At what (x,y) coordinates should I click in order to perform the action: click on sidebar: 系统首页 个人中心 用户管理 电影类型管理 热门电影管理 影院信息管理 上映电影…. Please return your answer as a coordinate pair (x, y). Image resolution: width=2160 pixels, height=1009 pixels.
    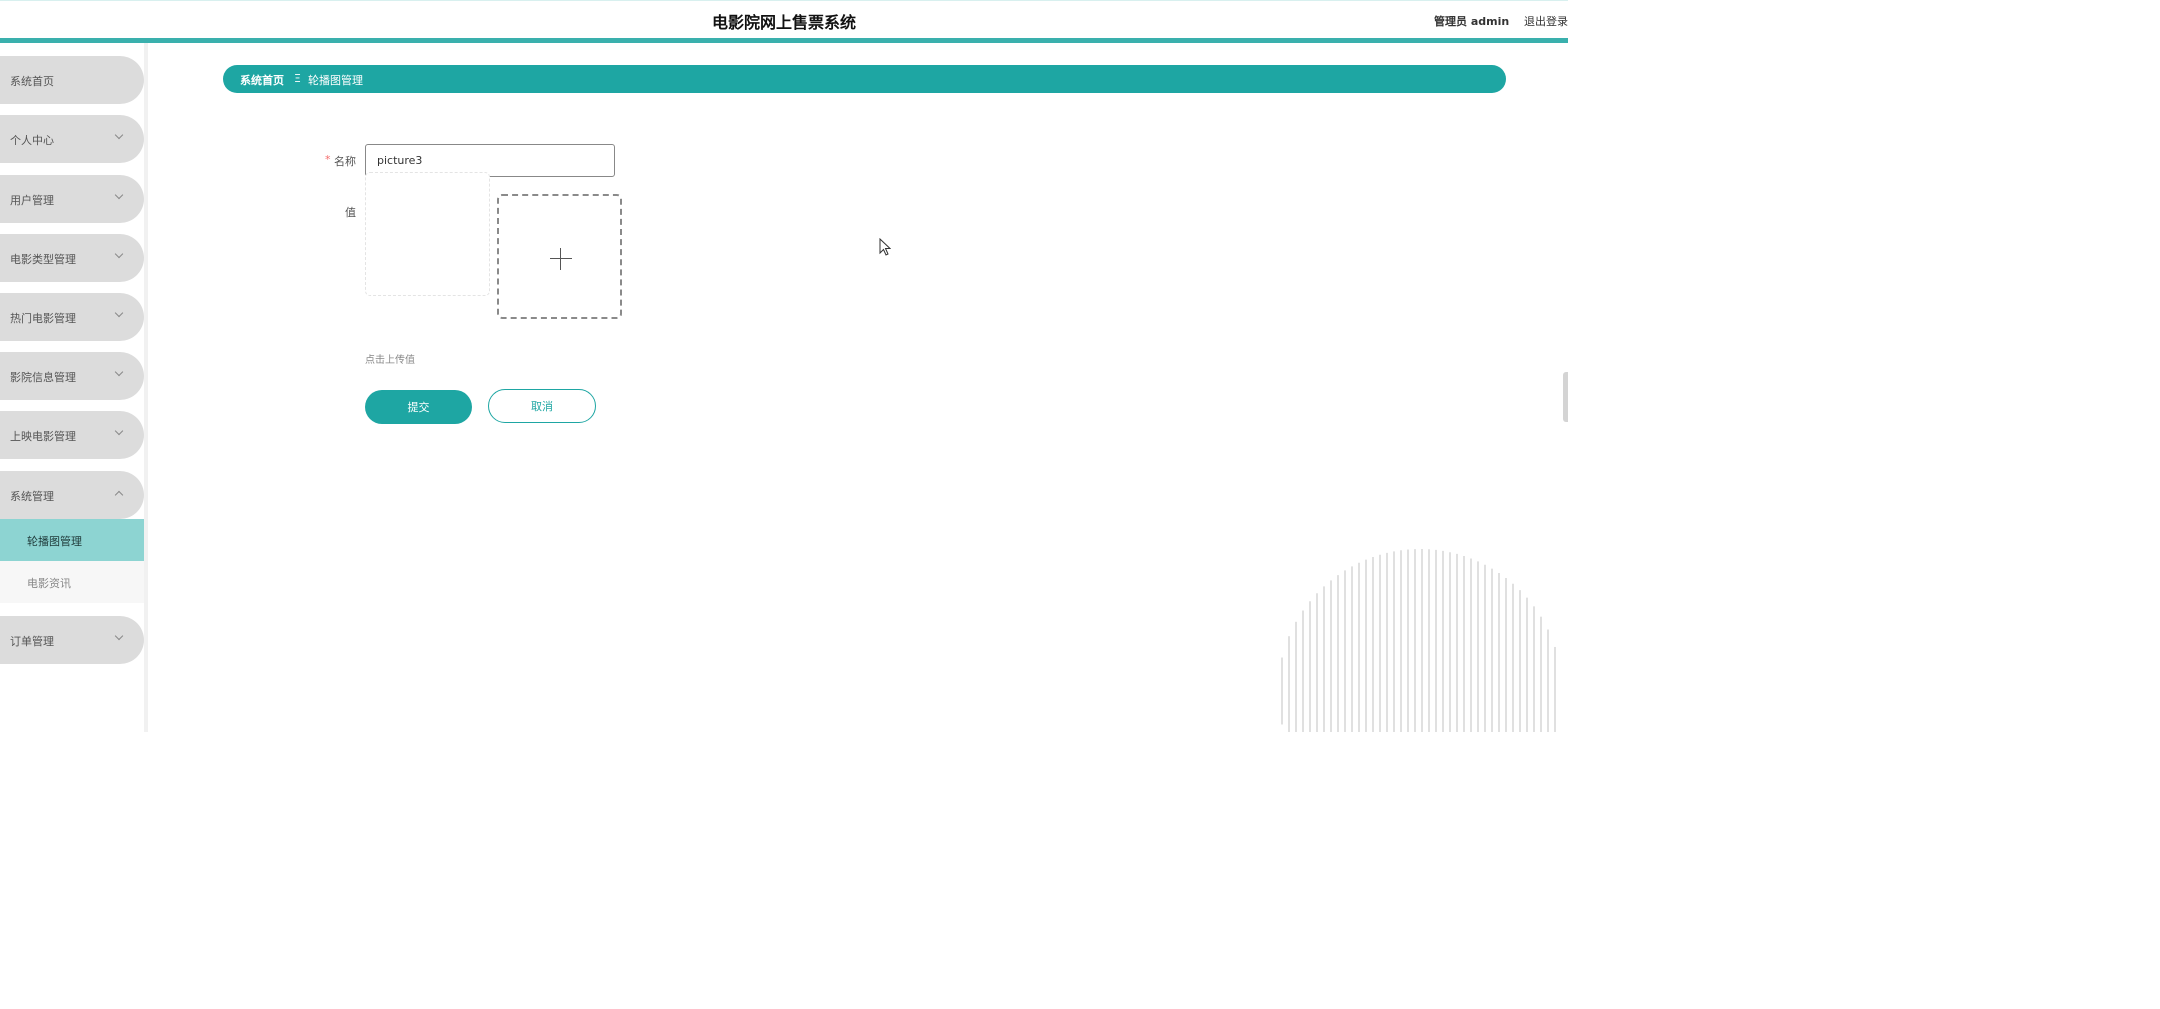
    Looking at the image, I should click on (74, 387).